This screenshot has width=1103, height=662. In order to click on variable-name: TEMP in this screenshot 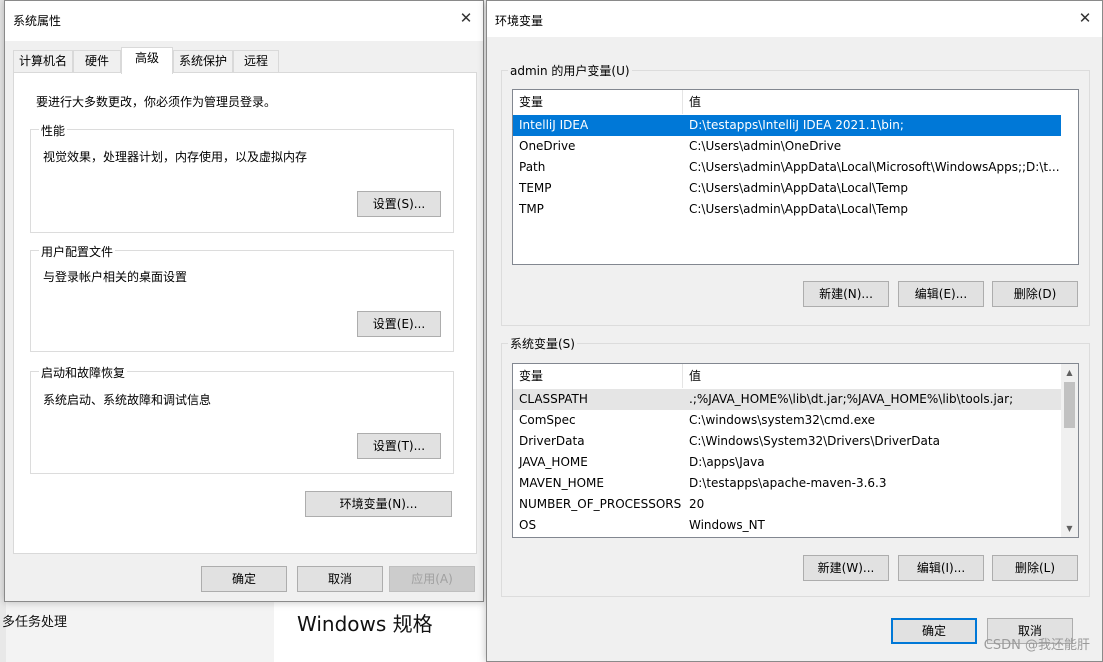, I will do `click(535, 188)`.